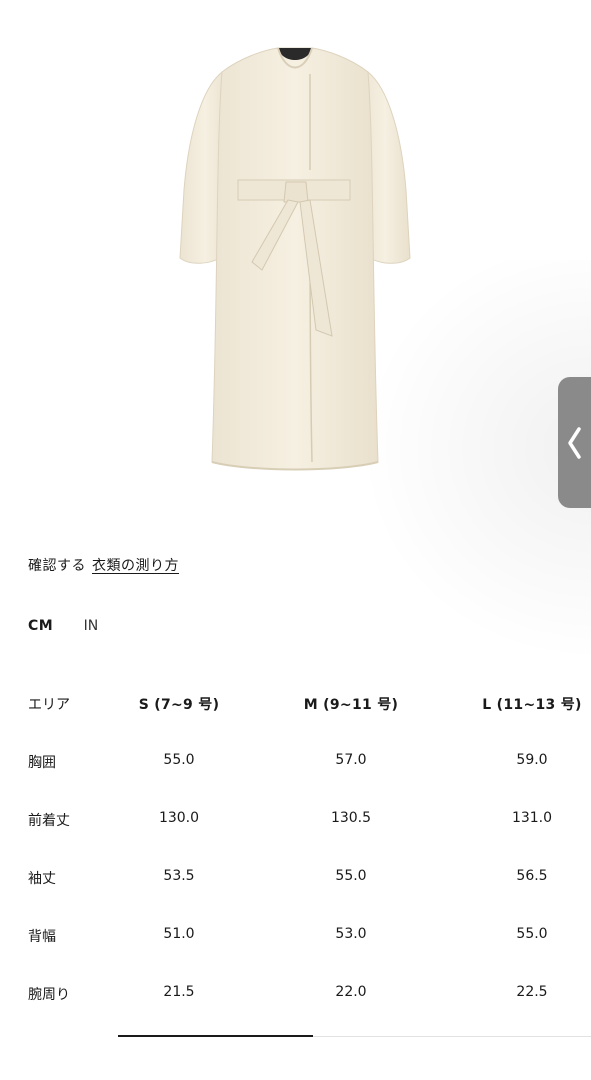  Describe the element at coordinates (532, 760) in the screenshot. I see `cell-l: 59.0` at that location.